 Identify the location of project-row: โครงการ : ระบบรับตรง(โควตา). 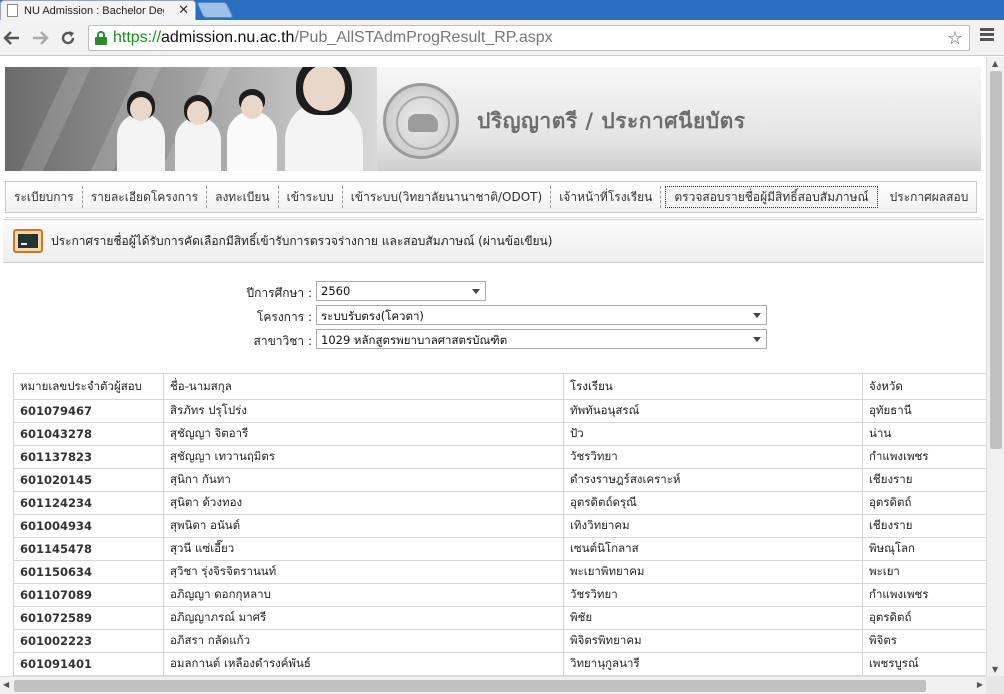
(493, 315).